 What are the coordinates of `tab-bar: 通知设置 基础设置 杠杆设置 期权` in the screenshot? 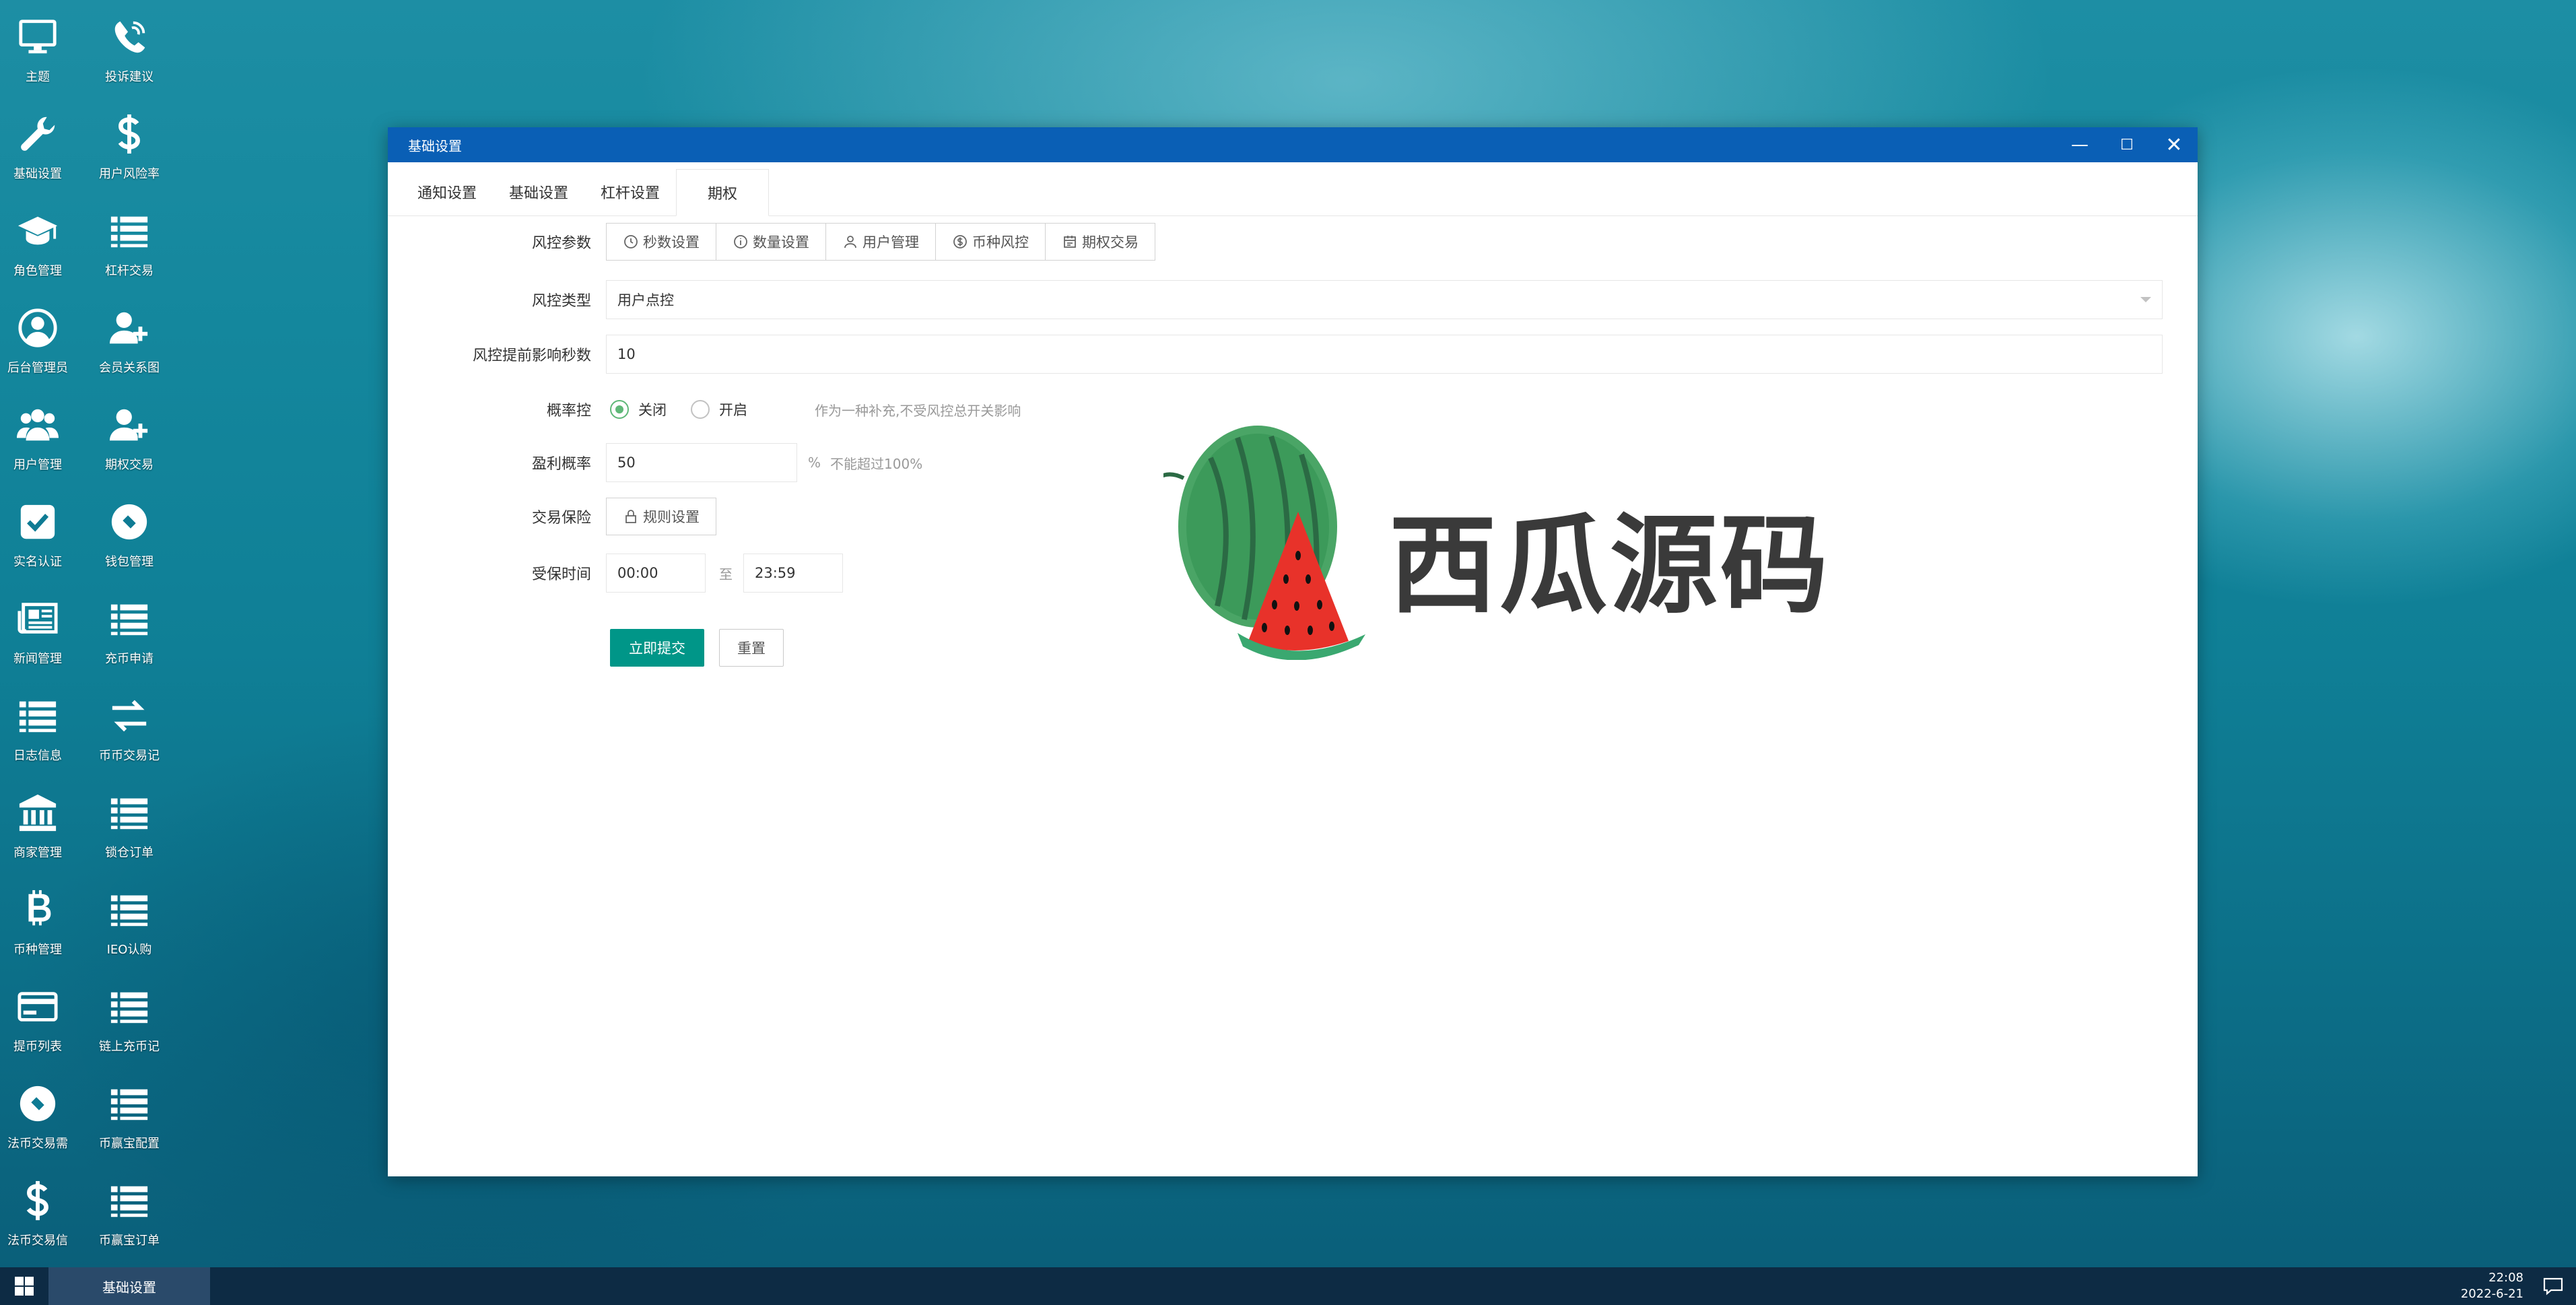 It's located at (1293, 189).